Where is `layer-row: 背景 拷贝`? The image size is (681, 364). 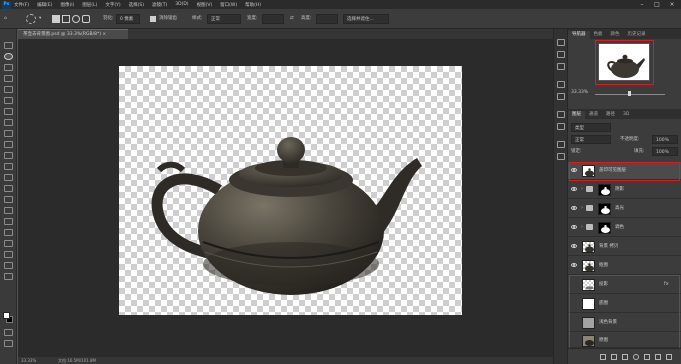
layer-row: 背景 拷贝 is located at coordinates (624, 247).